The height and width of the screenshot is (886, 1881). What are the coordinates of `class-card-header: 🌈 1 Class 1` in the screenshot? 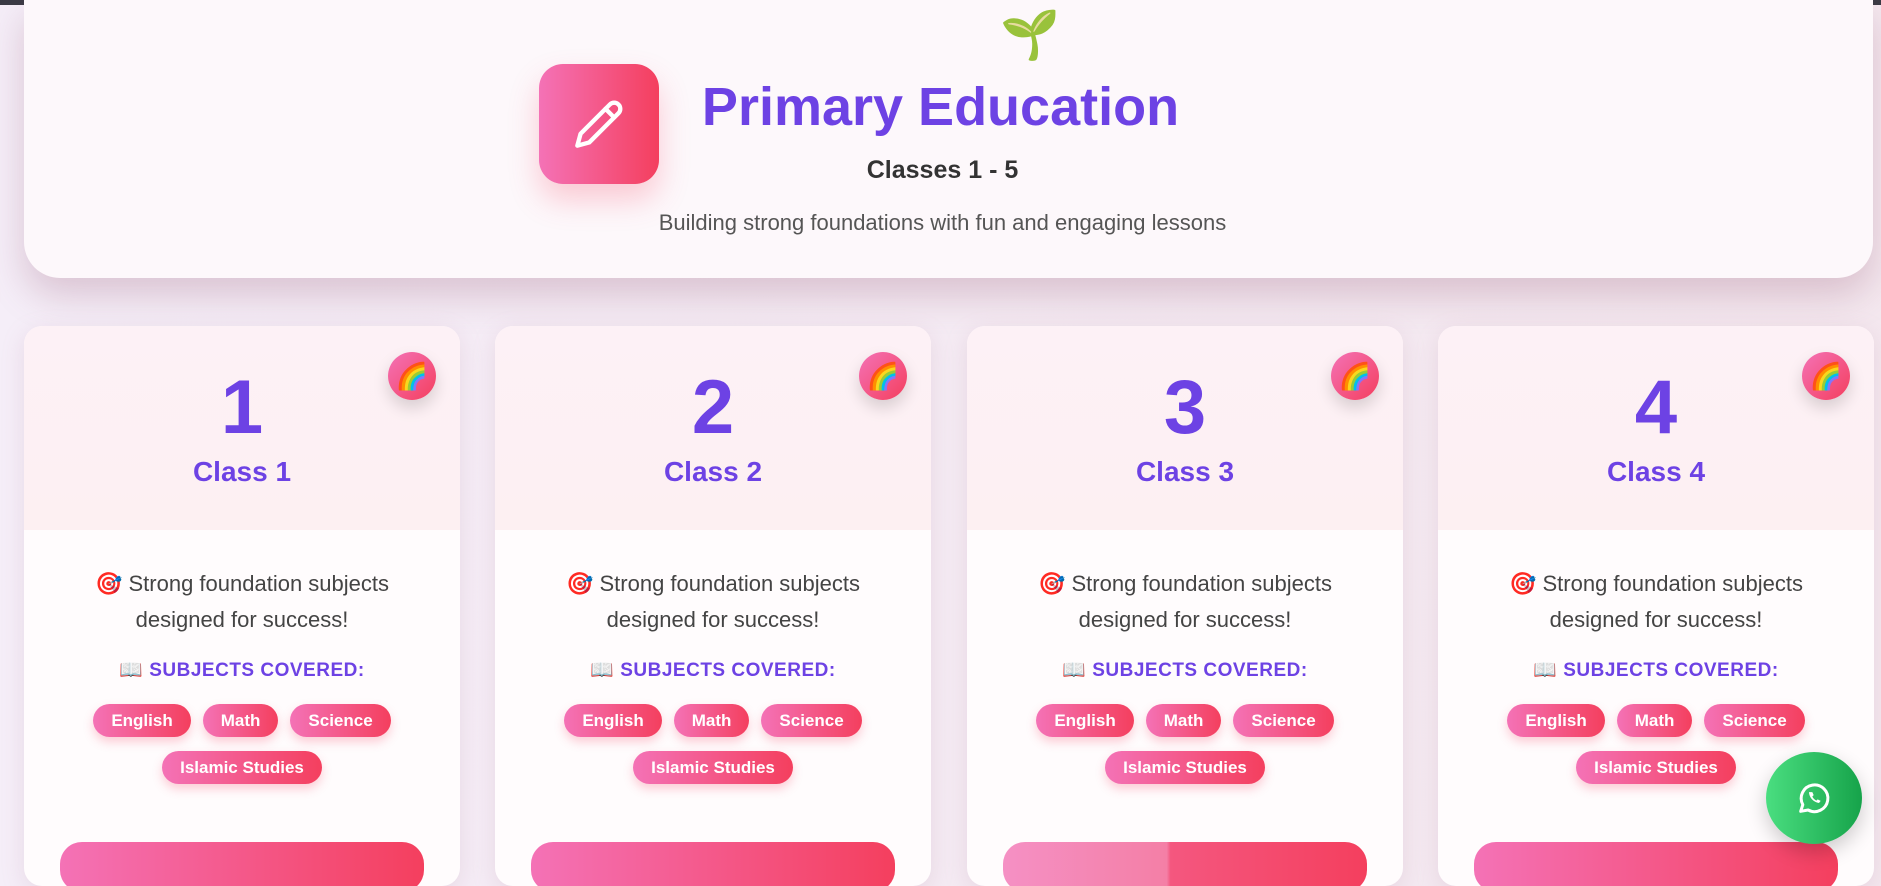 It's located at (242, 428).